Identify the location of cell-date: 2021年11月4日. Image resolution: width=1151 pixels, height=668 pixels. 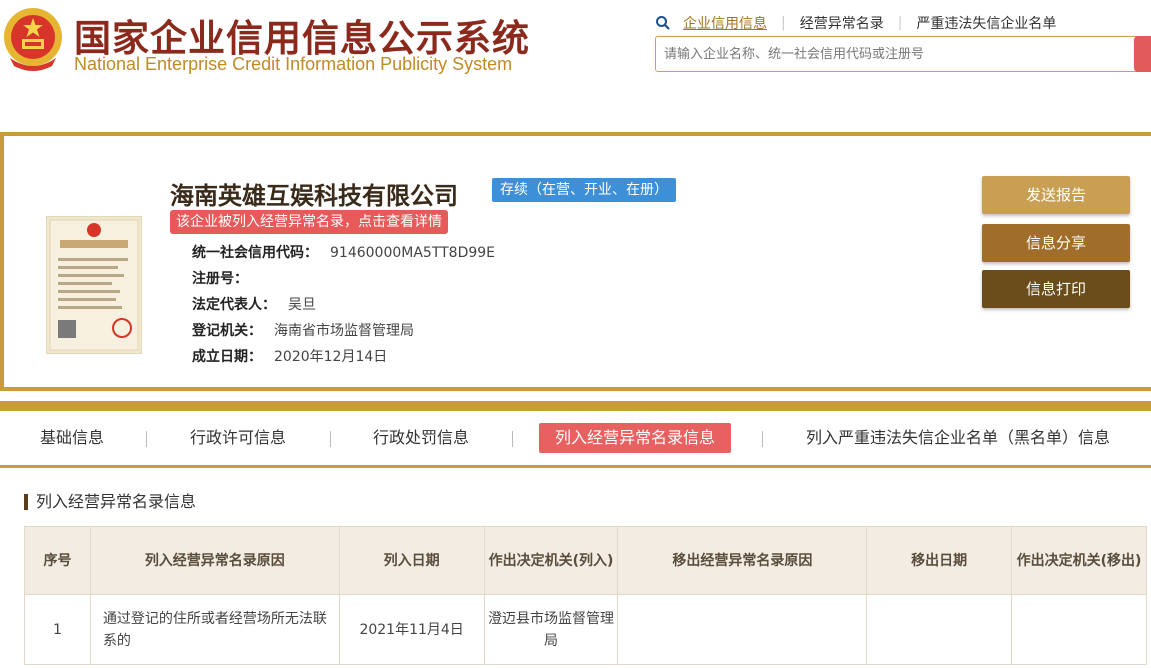
(411, 629).